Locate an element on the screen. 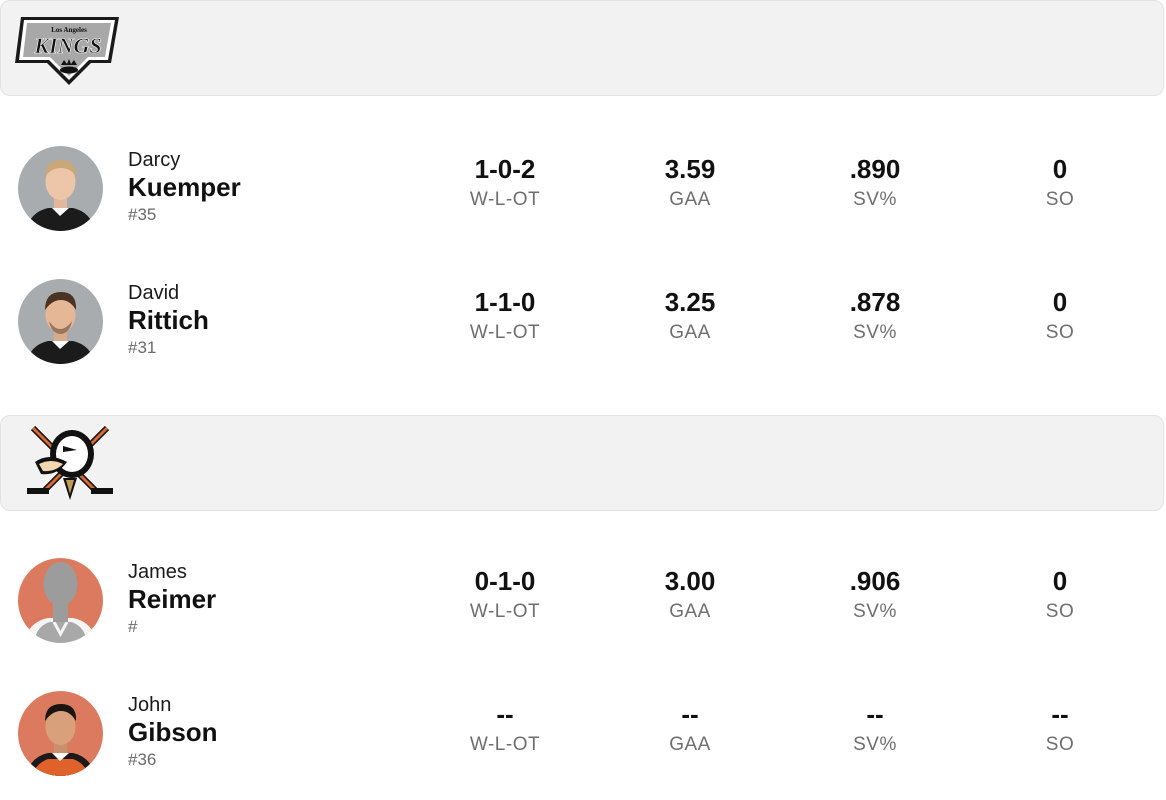 The image size is (1166, 800). stat-record: -- W-L-OT is located at coordinates (505, 728).